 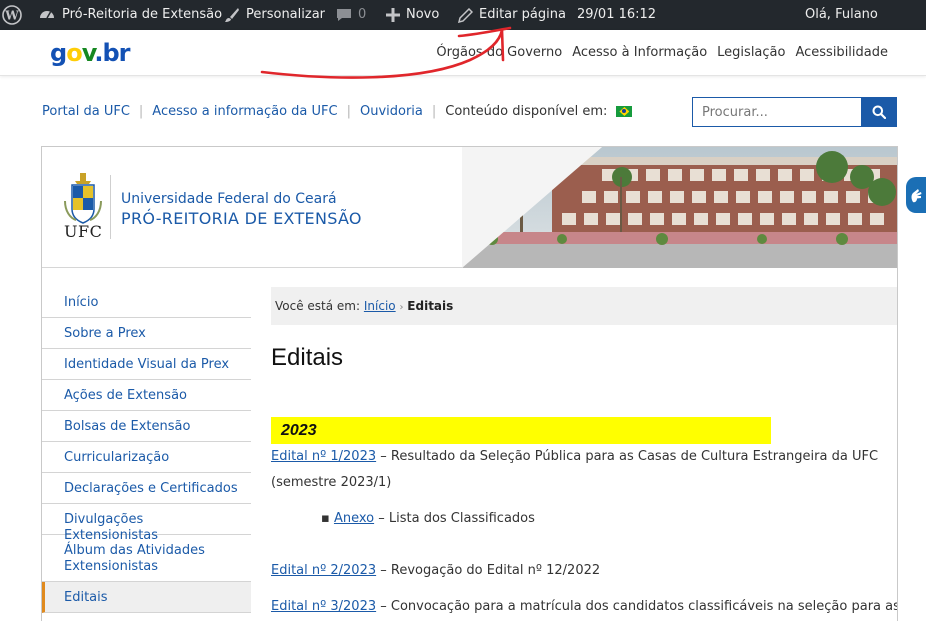 I want to click on admin-bar-customize: Personalizar, so click(x=274, y=15).